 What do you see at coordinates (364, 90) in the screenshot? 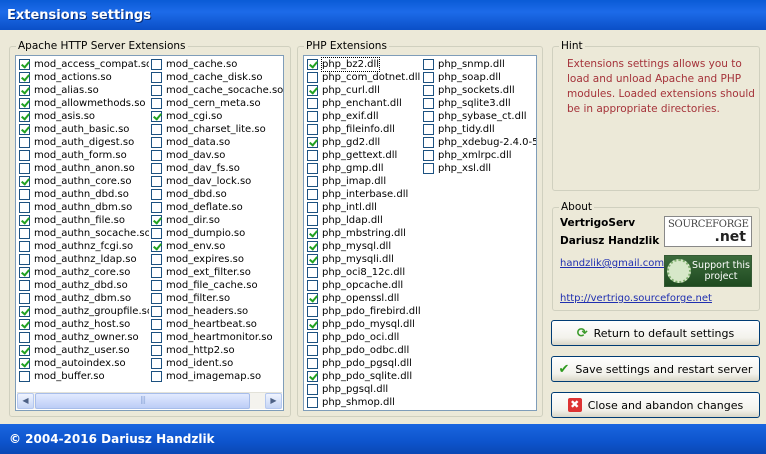
I see `extension-item: php_curl.dll` at bounding box center [364, 90].